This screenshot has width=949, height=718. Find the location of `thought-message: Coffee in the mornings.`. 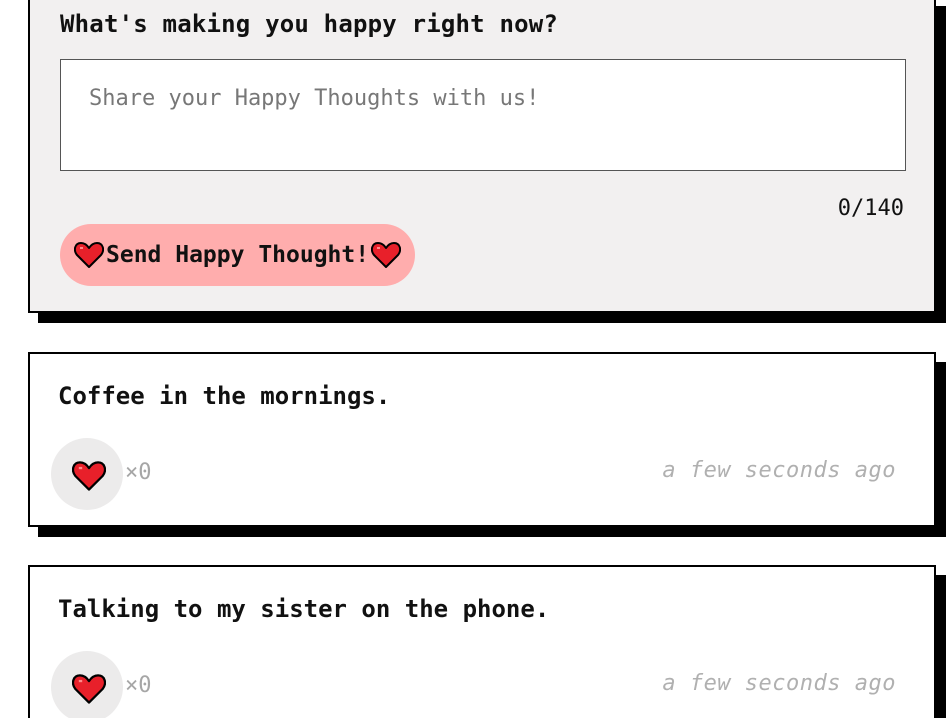

thought-message: Coffee in the mornings. is located at coordinates (224, 396).